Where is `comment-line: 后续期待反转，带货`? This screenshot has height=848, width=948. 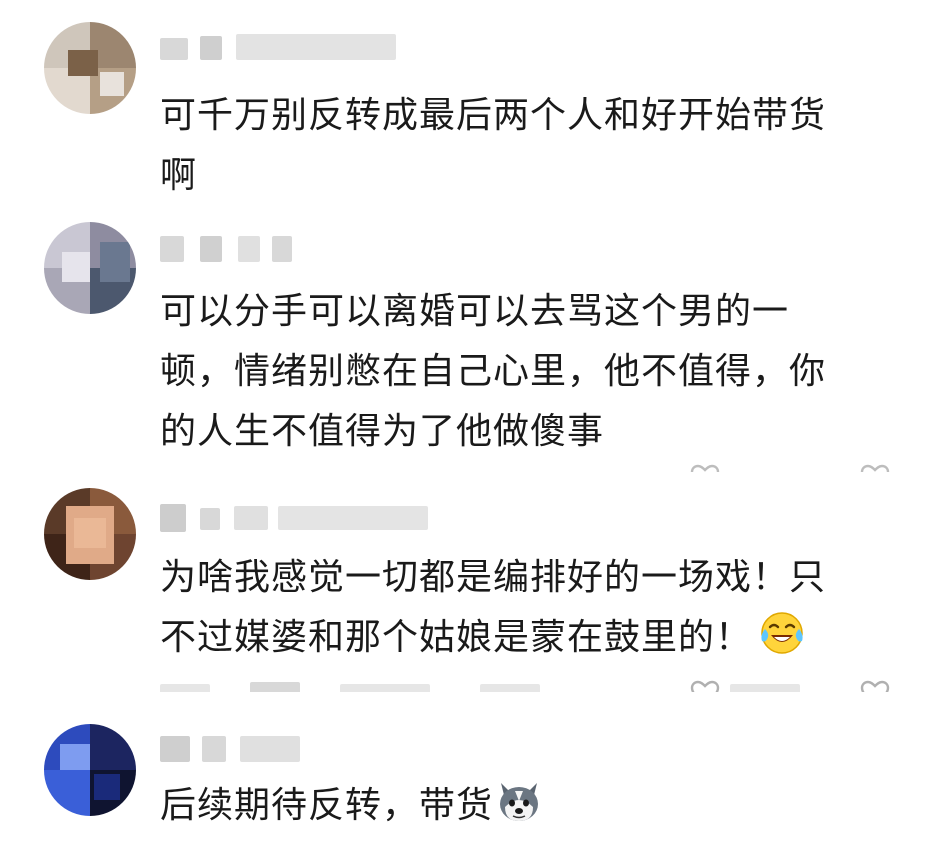
comment-line: 后续期待反转，带货 is located at coordinates (530, 806).